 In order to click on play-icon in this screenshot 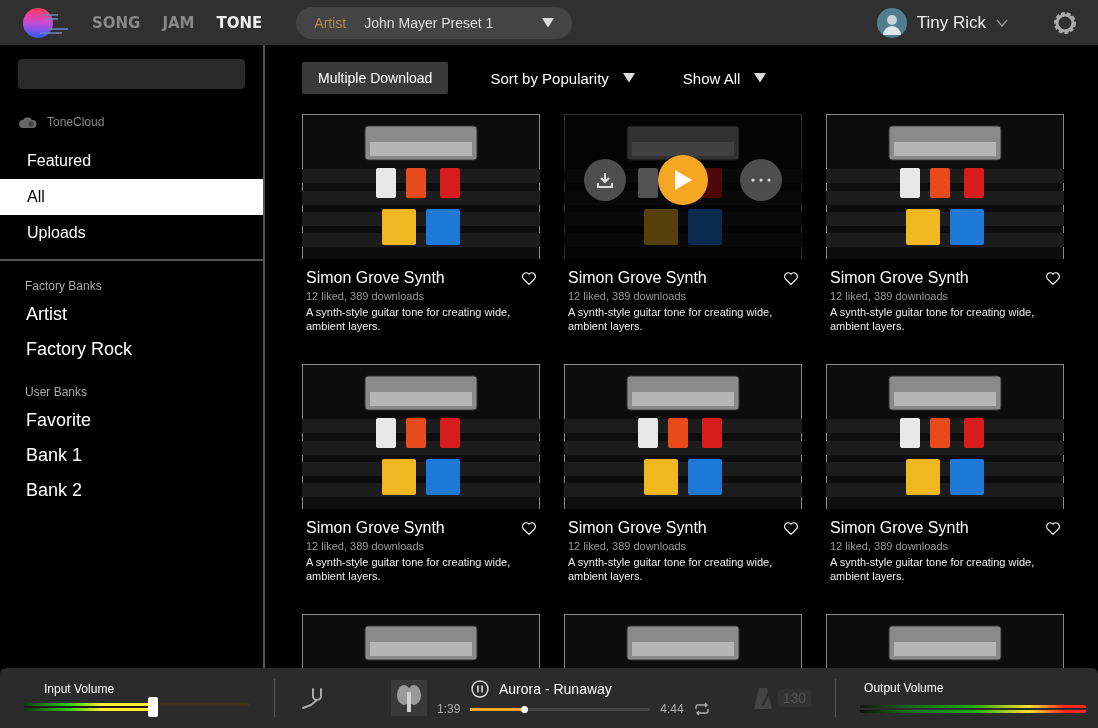, I will do `click(683, 179)`.